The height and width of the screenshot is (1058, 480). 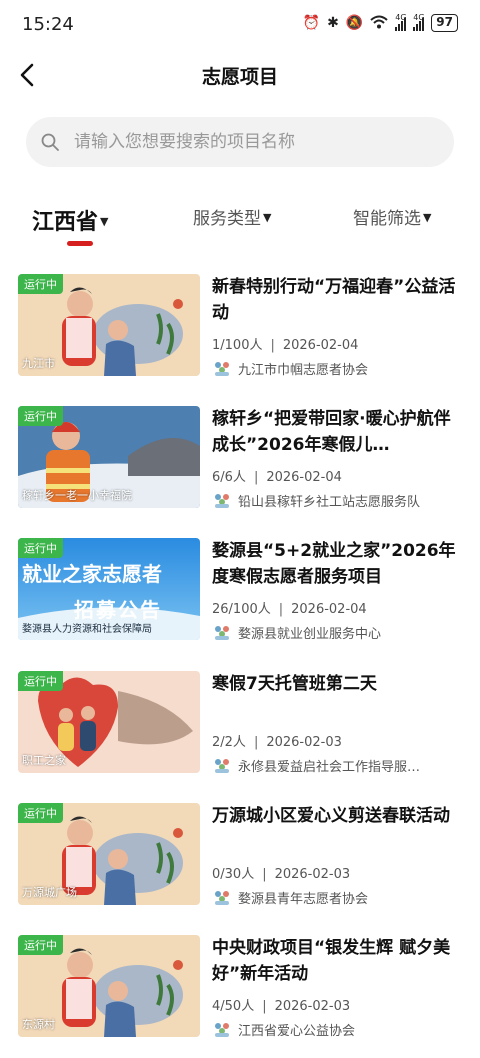 I want to click on organizer: 铅山县稼轩乡社工站志愿服务队, so click(x=337, y=500).